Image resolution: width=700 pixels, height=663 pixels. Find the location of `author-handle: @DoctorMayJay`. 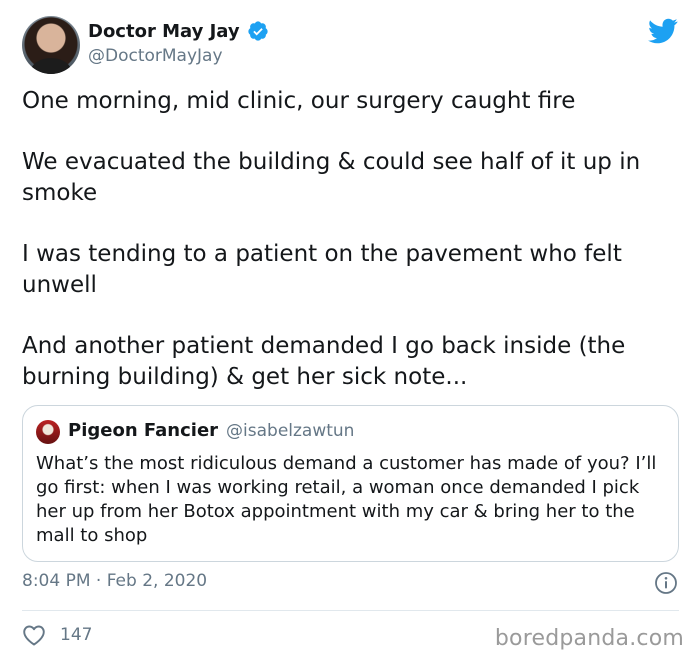

author-handle: @DoctorMayJay is located at coordinates (155, 56).